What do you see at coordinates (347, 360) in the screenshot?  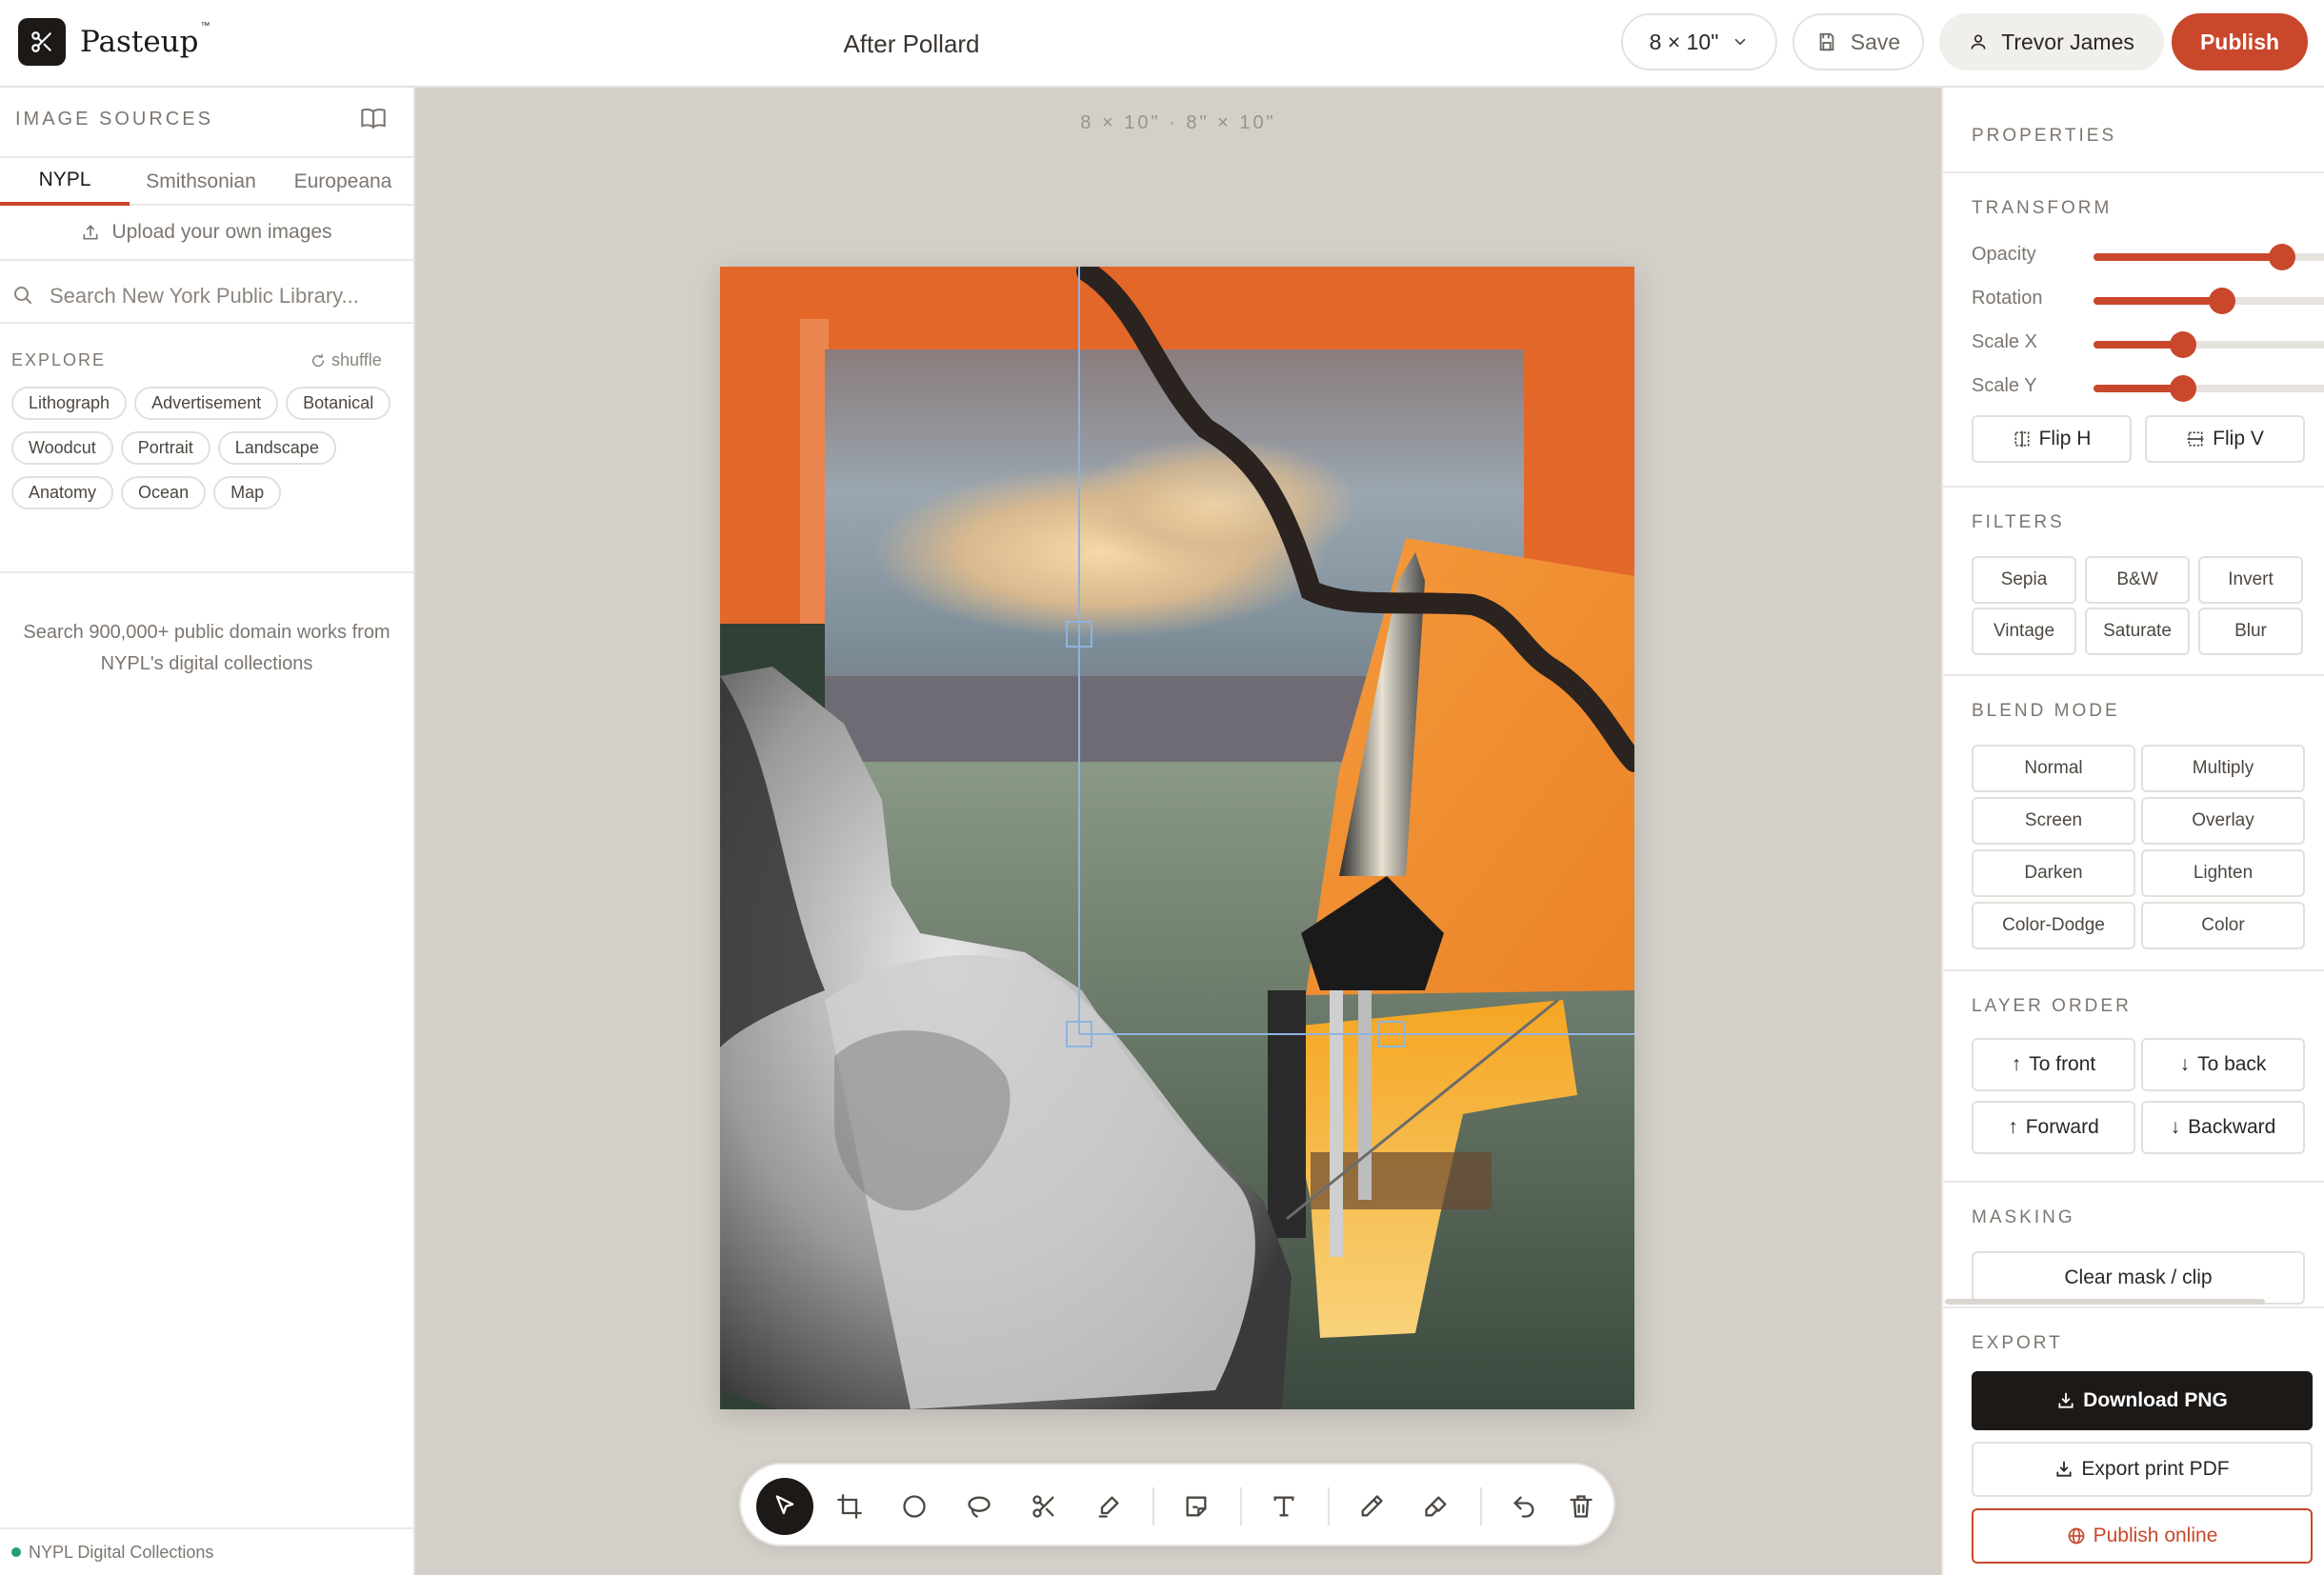 I see `shuffle-button: shuffle` at bounding box center [347, 360].